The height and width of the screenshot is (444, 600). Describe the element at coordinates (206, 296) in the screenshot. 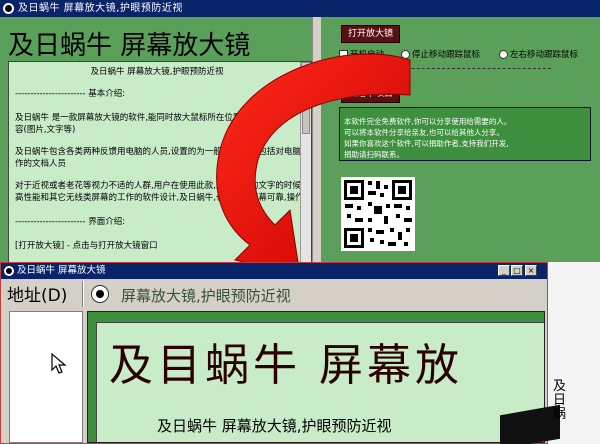

I see `magnified-header-text: 屏幕放大镜,护眼预防近视` at that location.